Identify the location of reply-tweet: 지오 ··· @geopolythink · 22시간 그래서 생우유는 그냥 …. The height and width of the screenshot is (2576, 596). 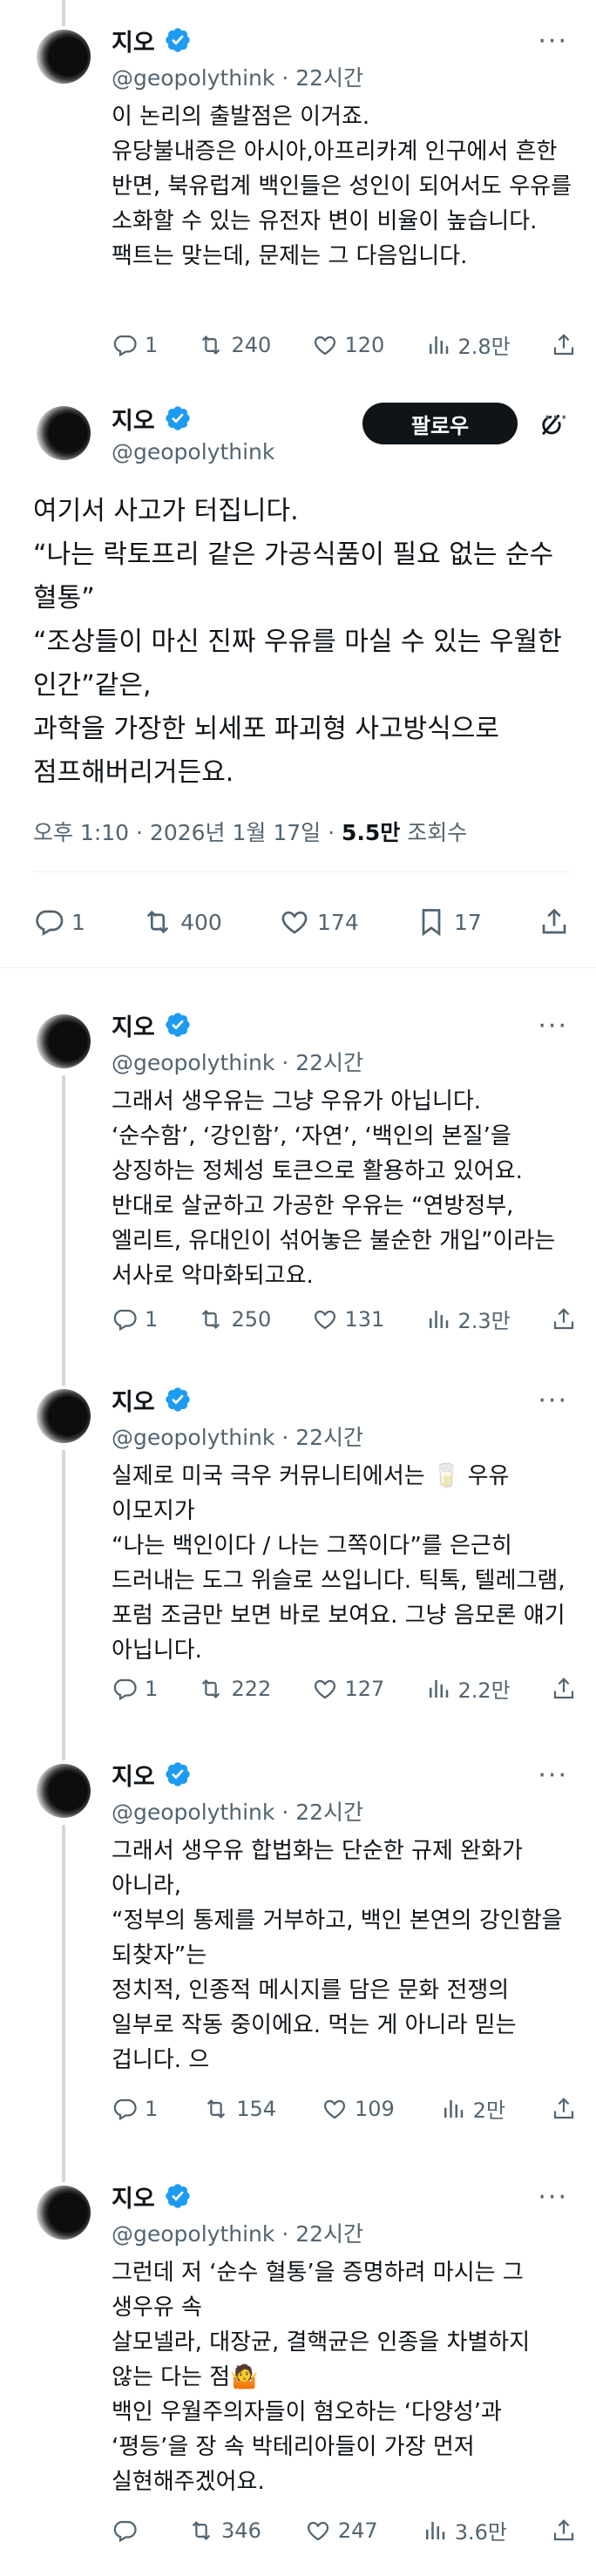
(298, 1172).